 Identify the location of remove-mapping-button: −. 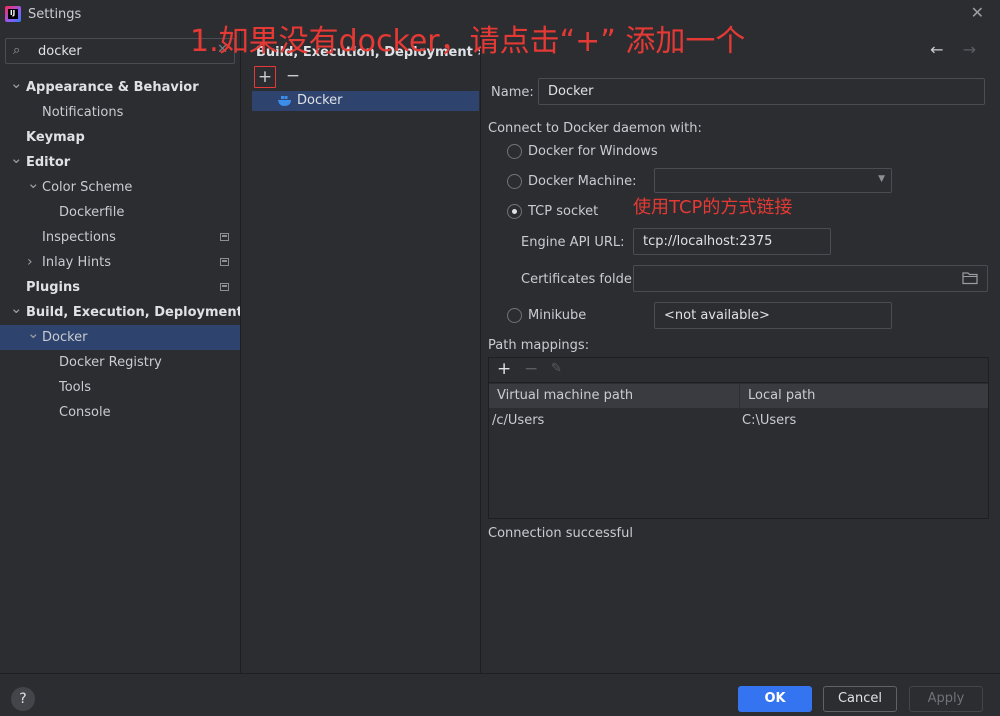
(531, 369).